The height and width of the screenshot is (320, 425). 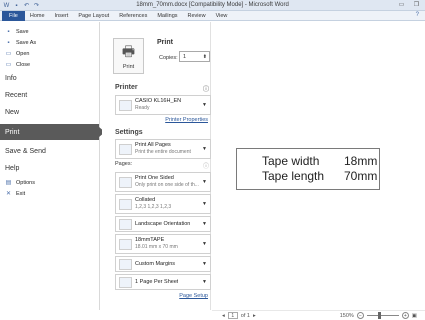 I want to click on tab-file: File, so click(x=13, y=15).